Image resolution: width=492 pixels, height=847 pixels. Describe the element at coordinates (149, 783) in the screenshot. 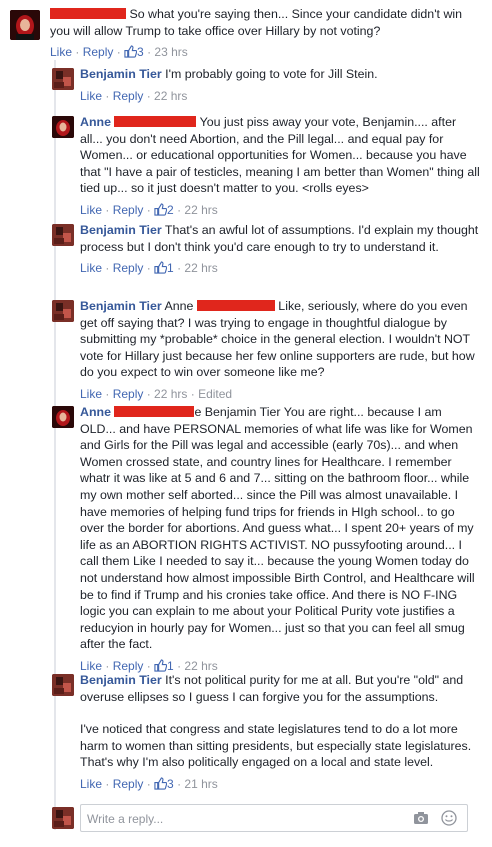

I see `comment-actions: Like · Reply · 3 · 21 hrs` at that location.